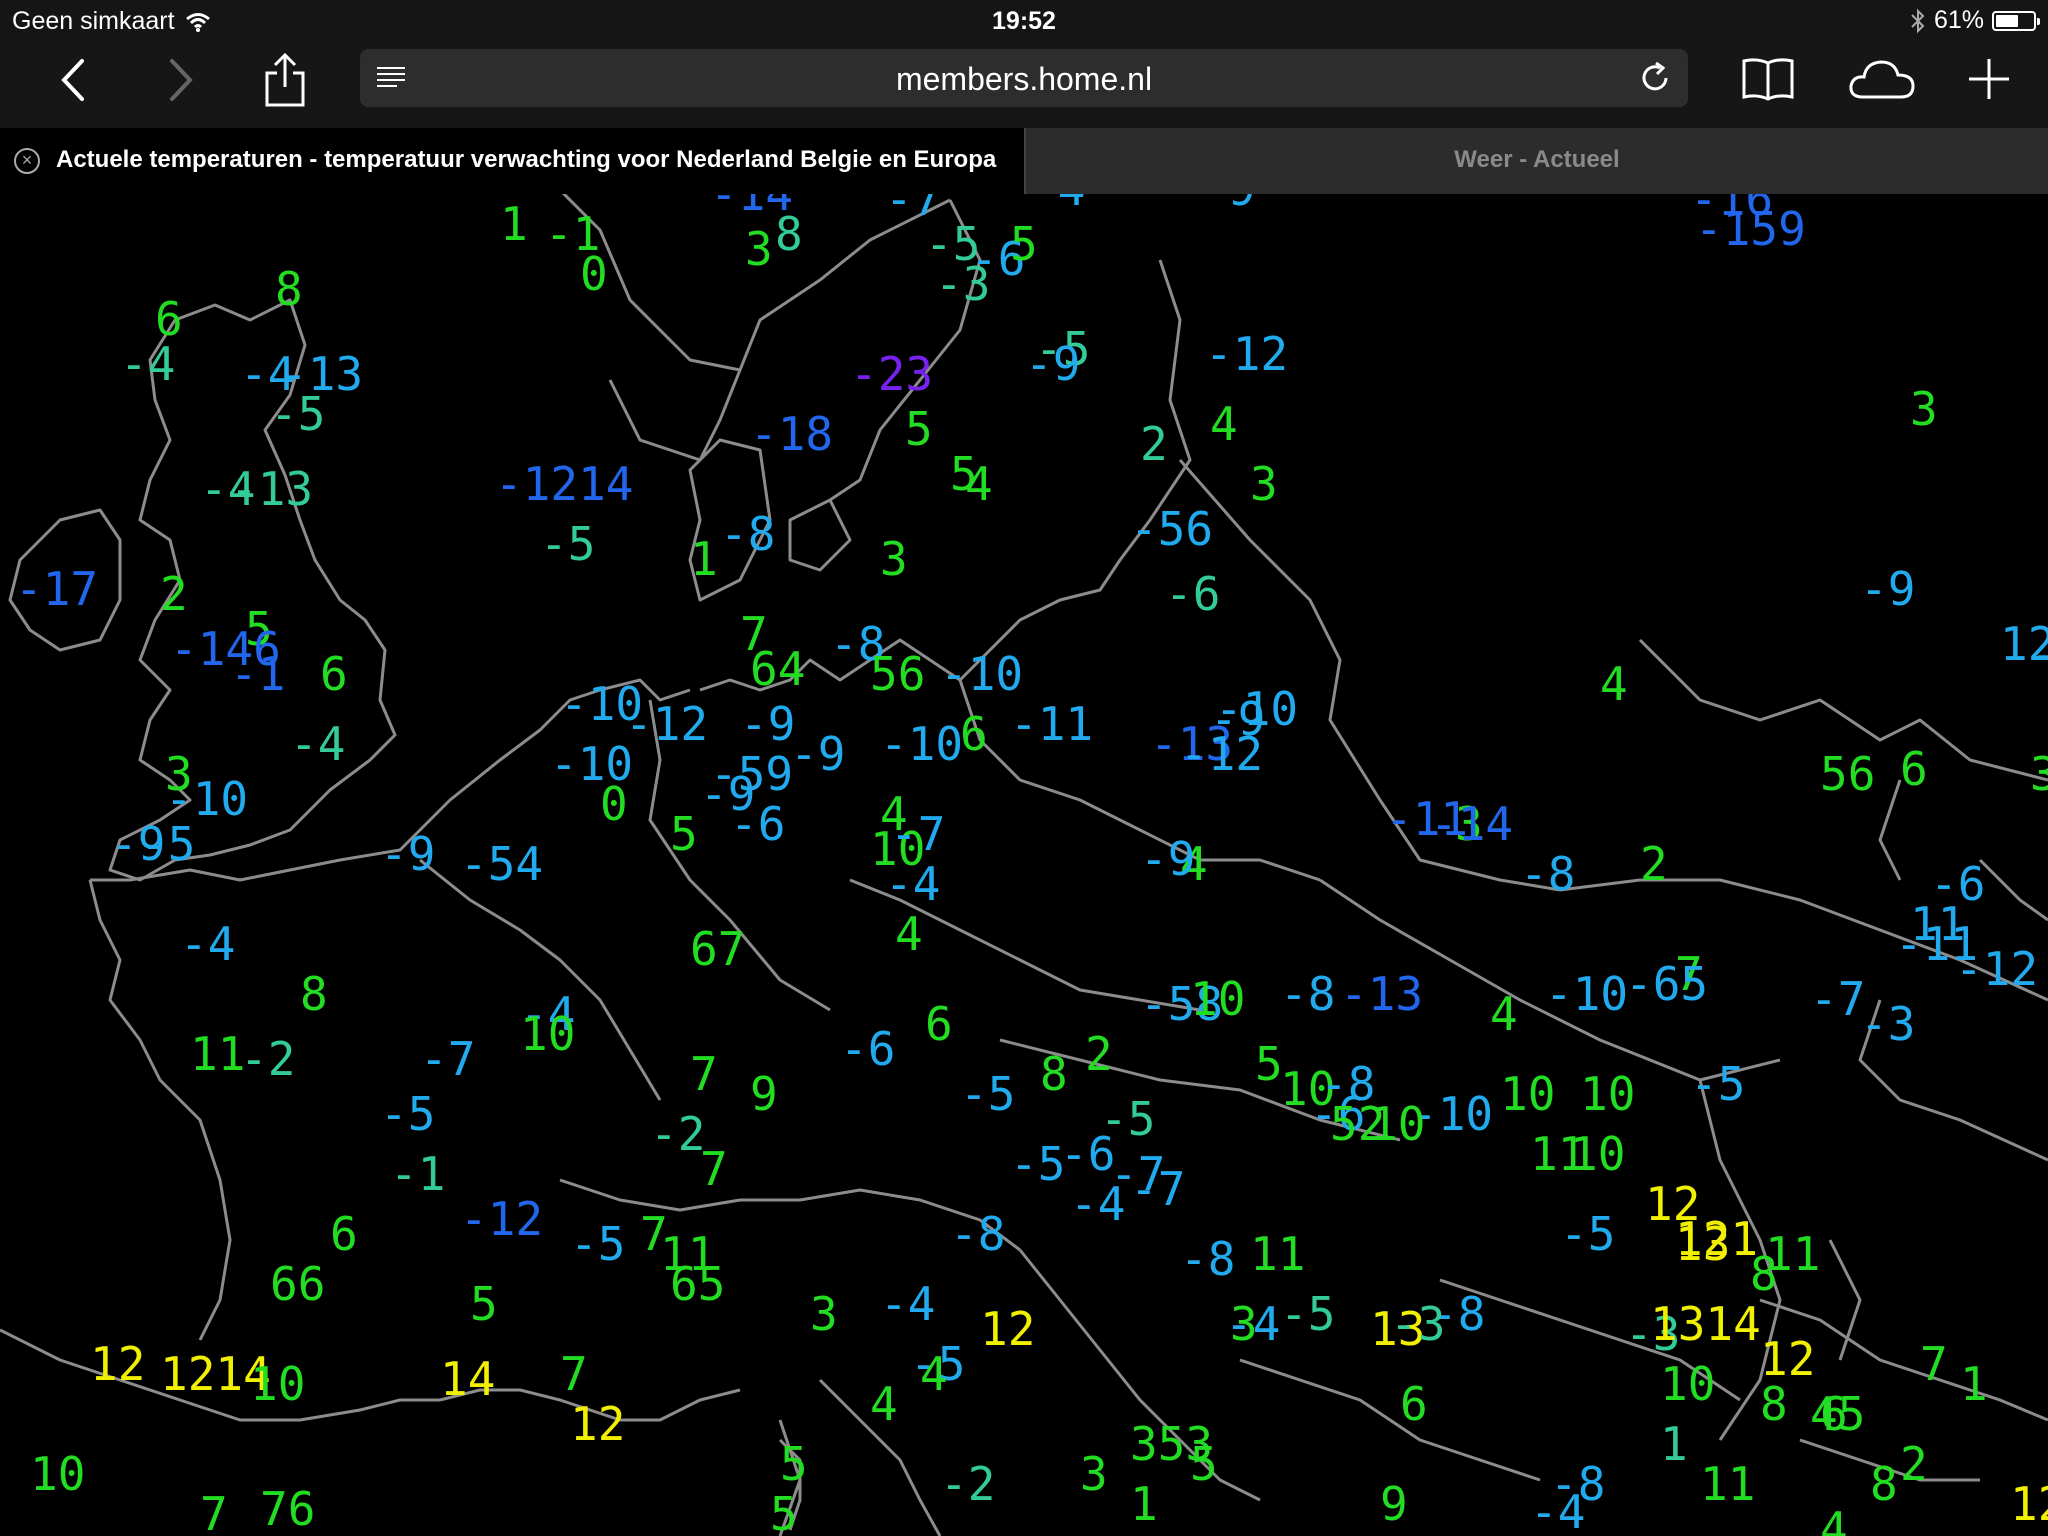  I want to click on reload-button, so click(1655, 78).